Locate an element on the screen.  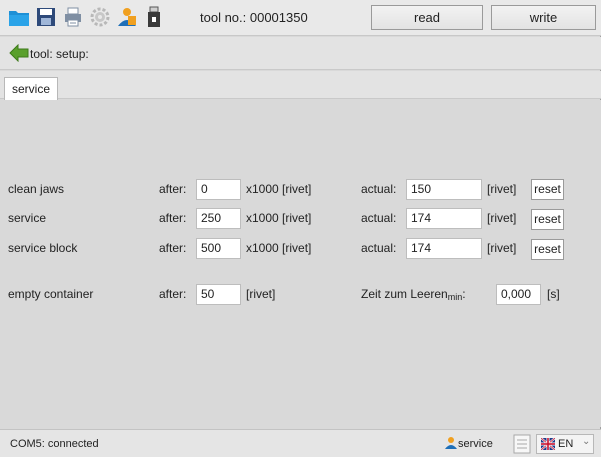
usb-drive-icon is located at coordinates (154, 17).